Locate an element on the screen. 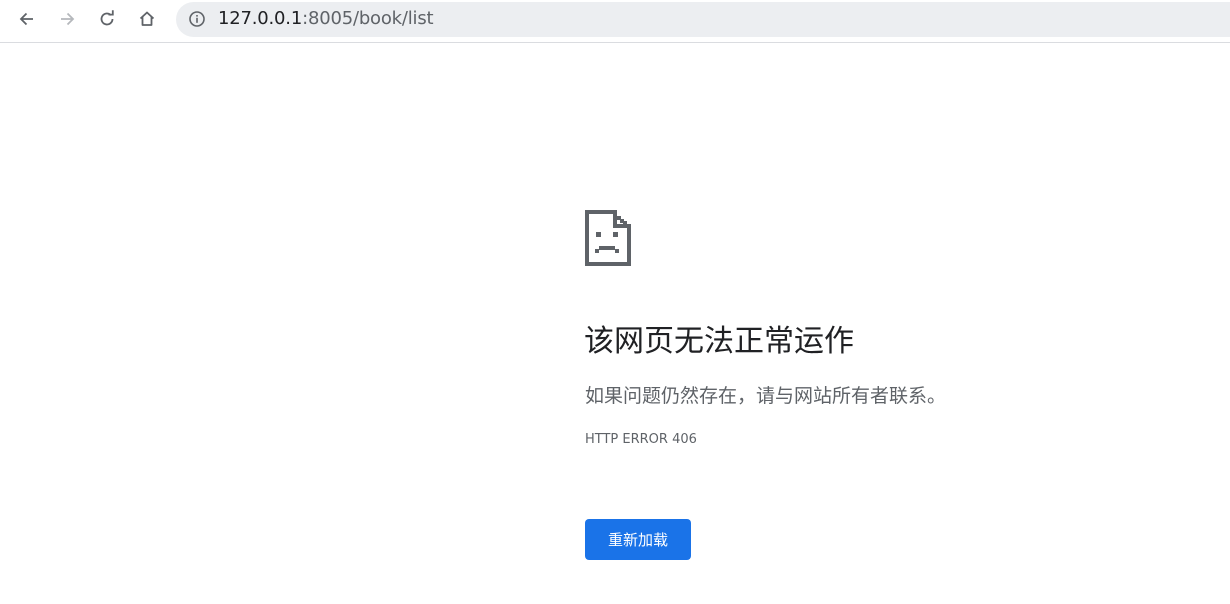 This screenshot has width=1230, height=604. reload-page-button: 重新加载 is located at coordinates (638, 539).